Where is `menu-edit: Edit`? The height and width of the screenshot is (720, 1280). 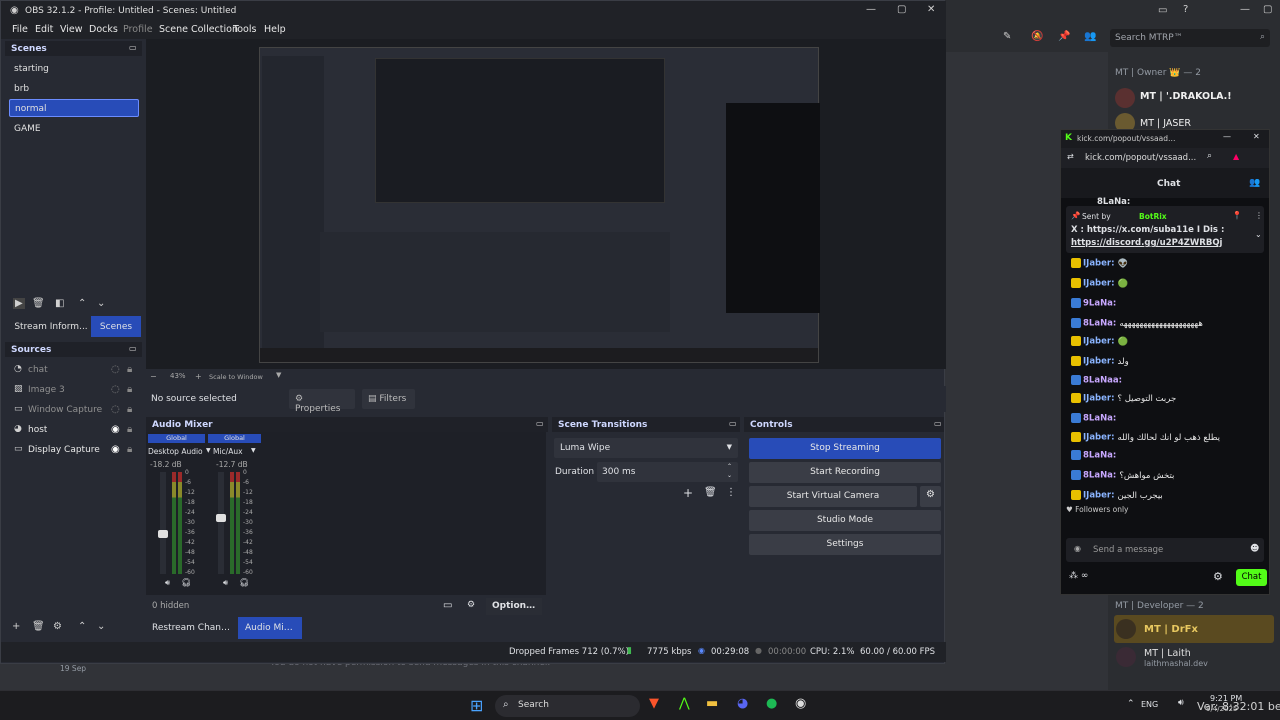 menu-edit: Edit is located at coordinates (44, 29).